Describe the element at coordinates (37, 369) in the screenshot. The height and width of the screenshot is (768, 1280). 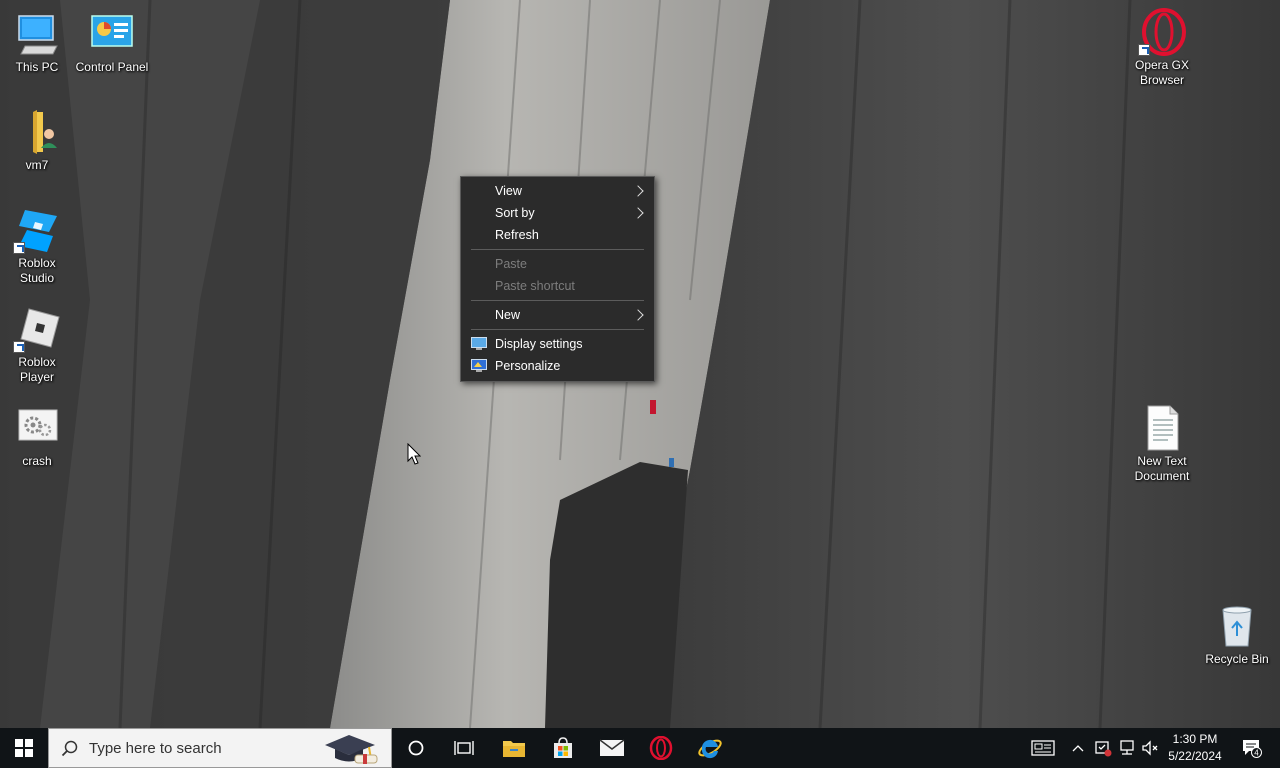
I see `desktop-icon-label: Roblox Player` at that location.